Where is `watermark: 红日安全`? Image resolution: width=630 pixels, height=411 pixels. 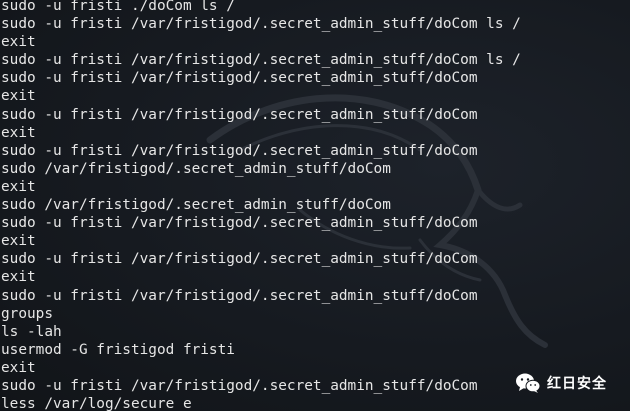 watermark: 红日安全 is located at coordinates (564, 383).